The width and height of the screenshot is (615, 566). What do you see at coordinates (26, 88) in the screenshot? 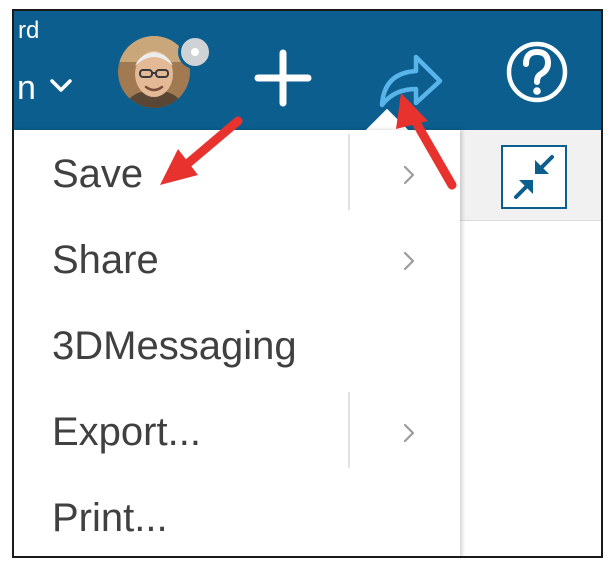
I see `account-name-fragment-bottom: n` at bounding box center [26, 88].